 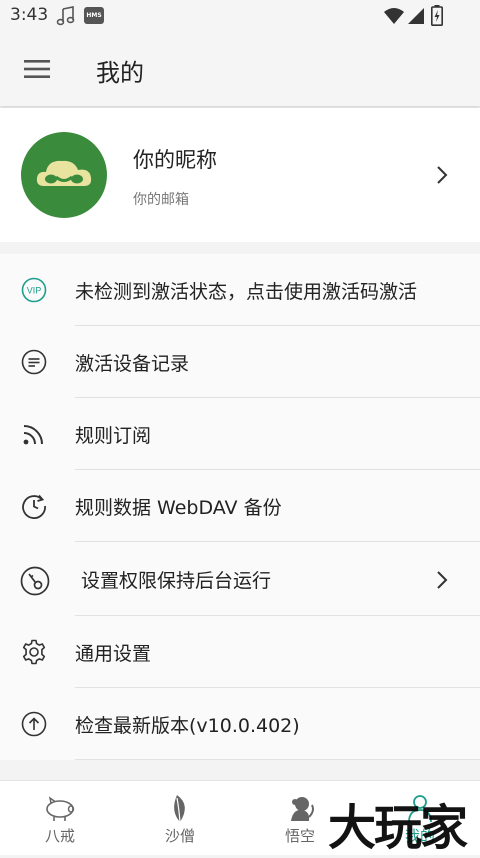 I want to click on menu-item-label: 未检测到激活状态，点击使用激活码激活, so click(x=246, y=292).